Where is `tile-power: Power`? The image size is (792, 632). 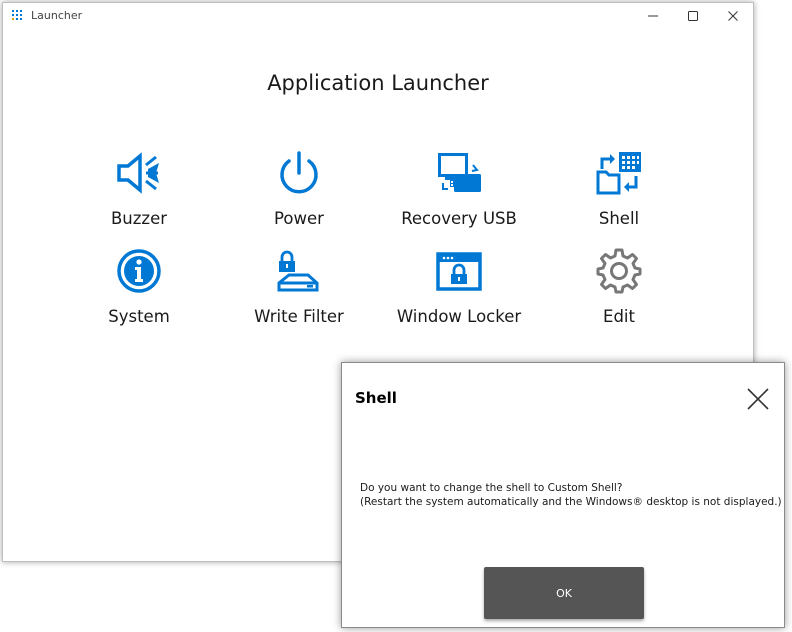
tile-power: Power is located at coordinates (299, 195).